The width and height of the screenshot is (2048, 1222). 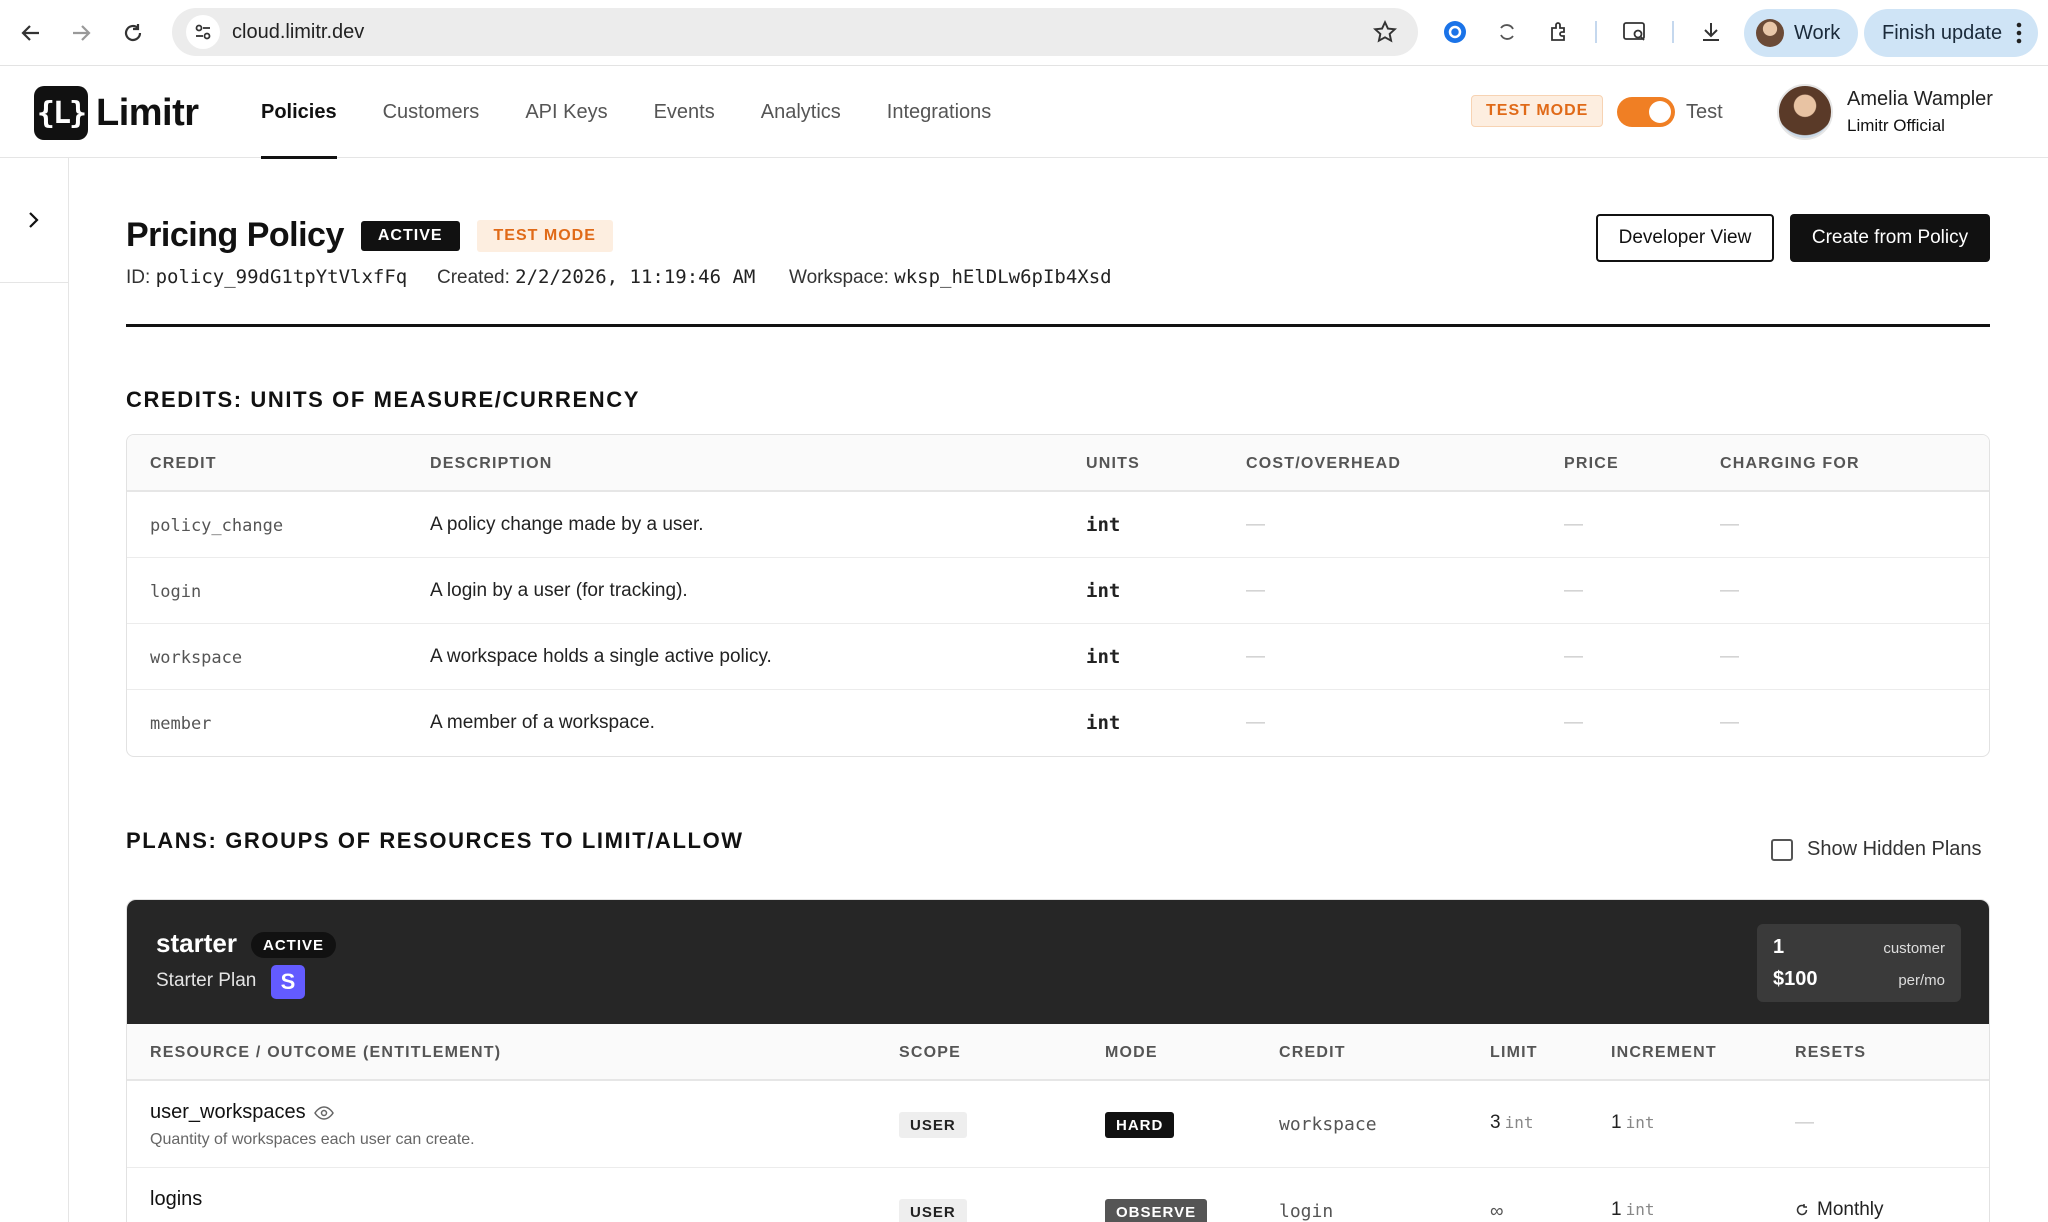 I want to click on reload-icon, so click(x=133, y=33).